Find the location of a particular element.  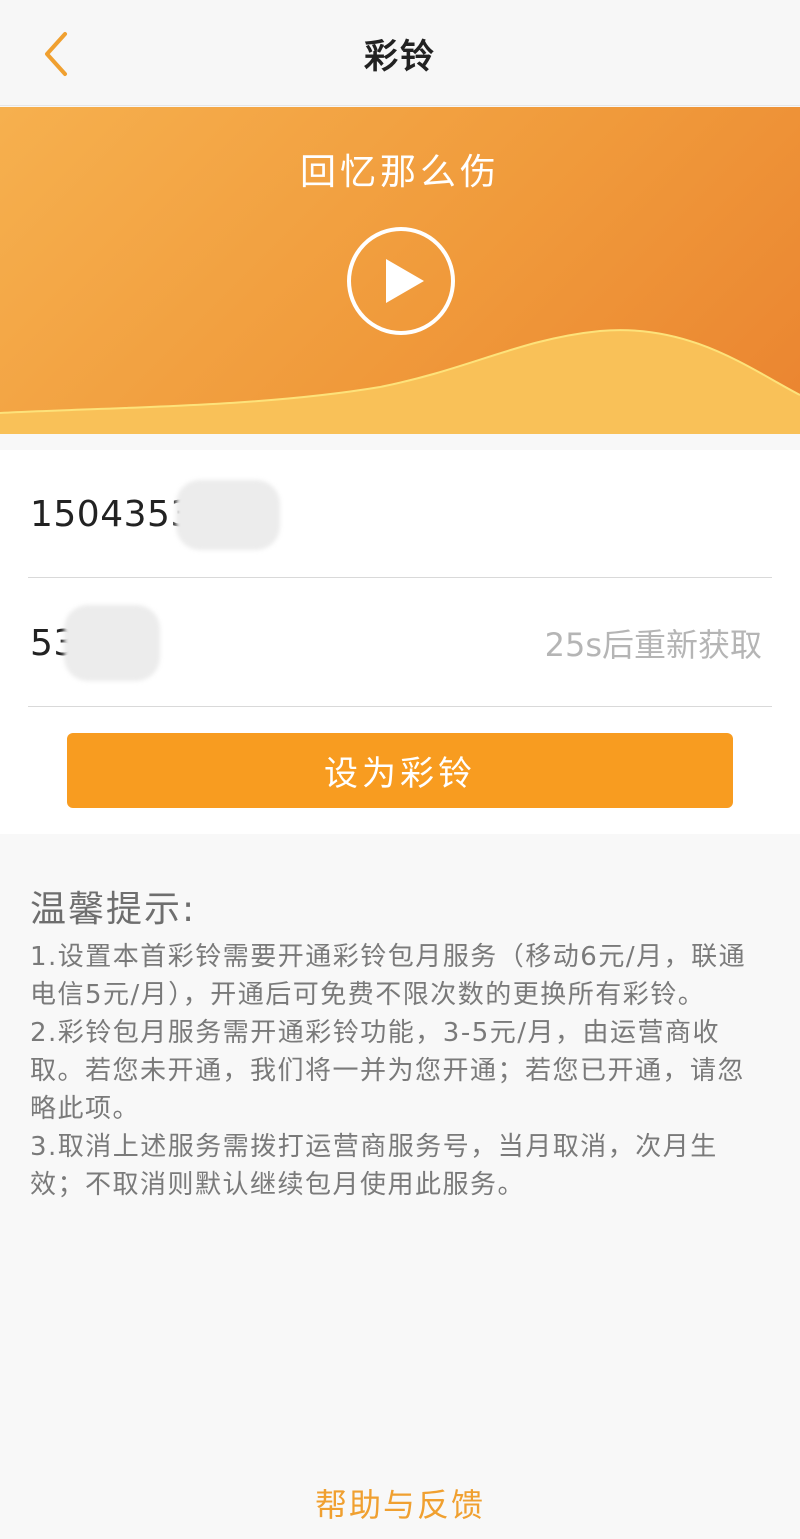

play-button is located at coordinates (401, 281).